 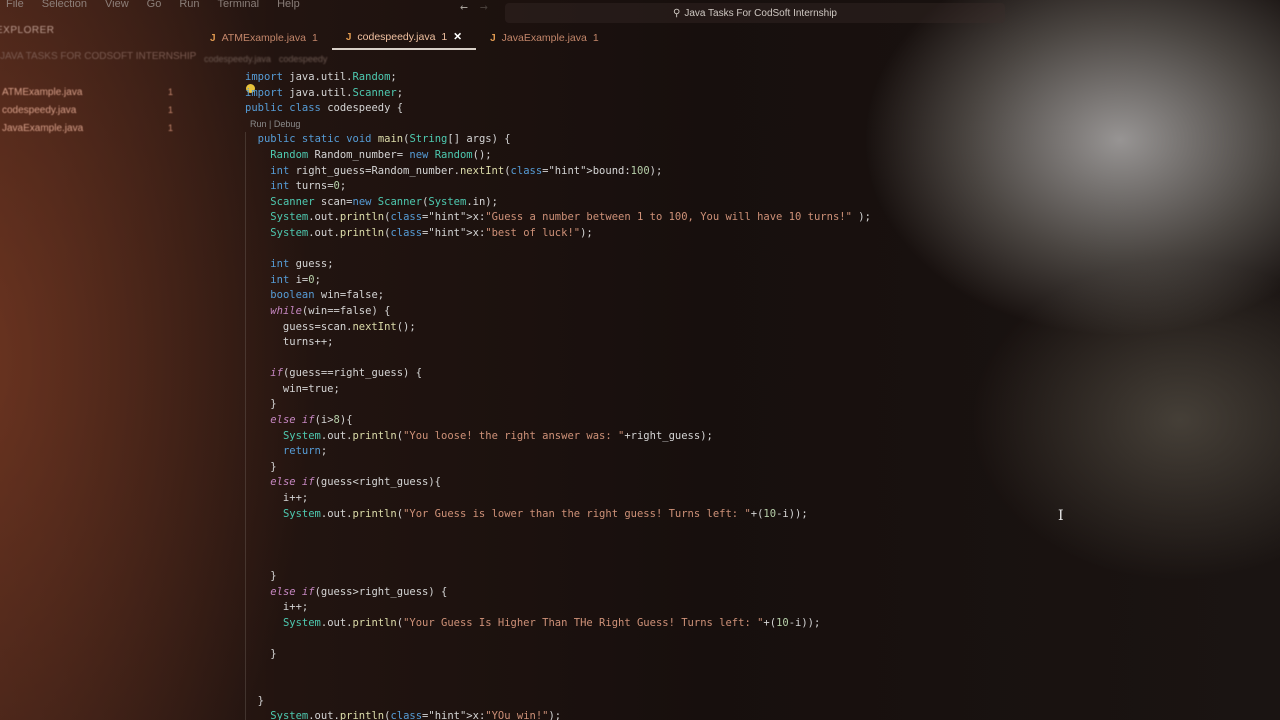 I want to click on code-line: import java.util.Scanner;, so click(x=558, y=94).